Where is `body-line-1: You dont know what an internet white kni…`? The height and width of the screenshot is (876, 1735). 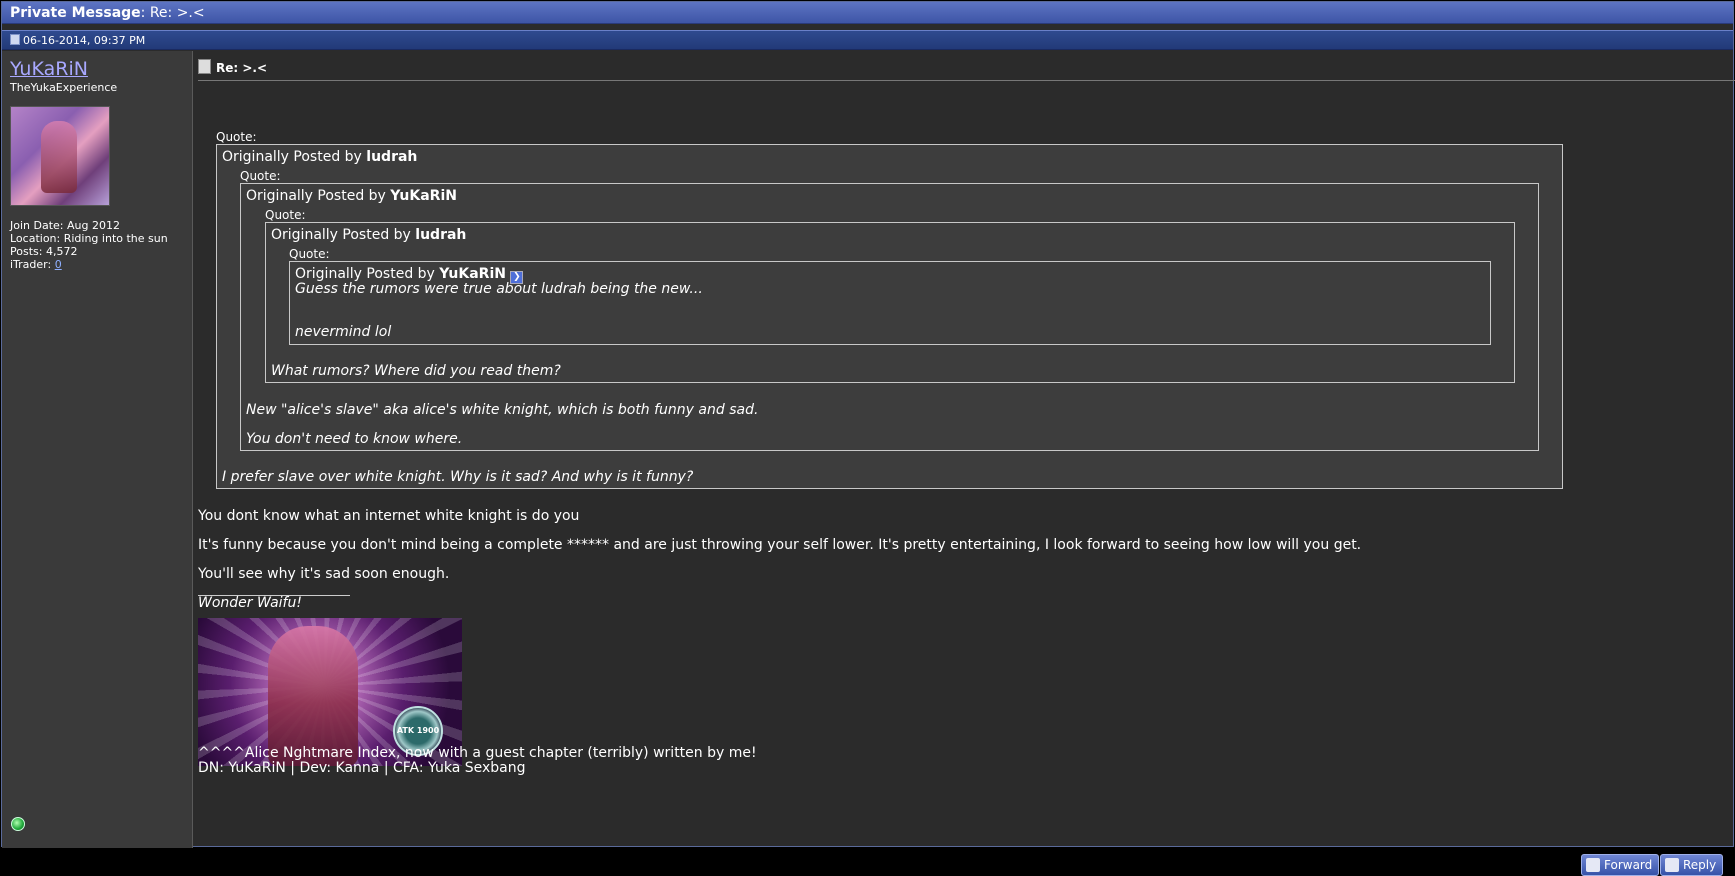
body-line-1: You dont know what an internet white kni… is located at coordinates (389, 516).